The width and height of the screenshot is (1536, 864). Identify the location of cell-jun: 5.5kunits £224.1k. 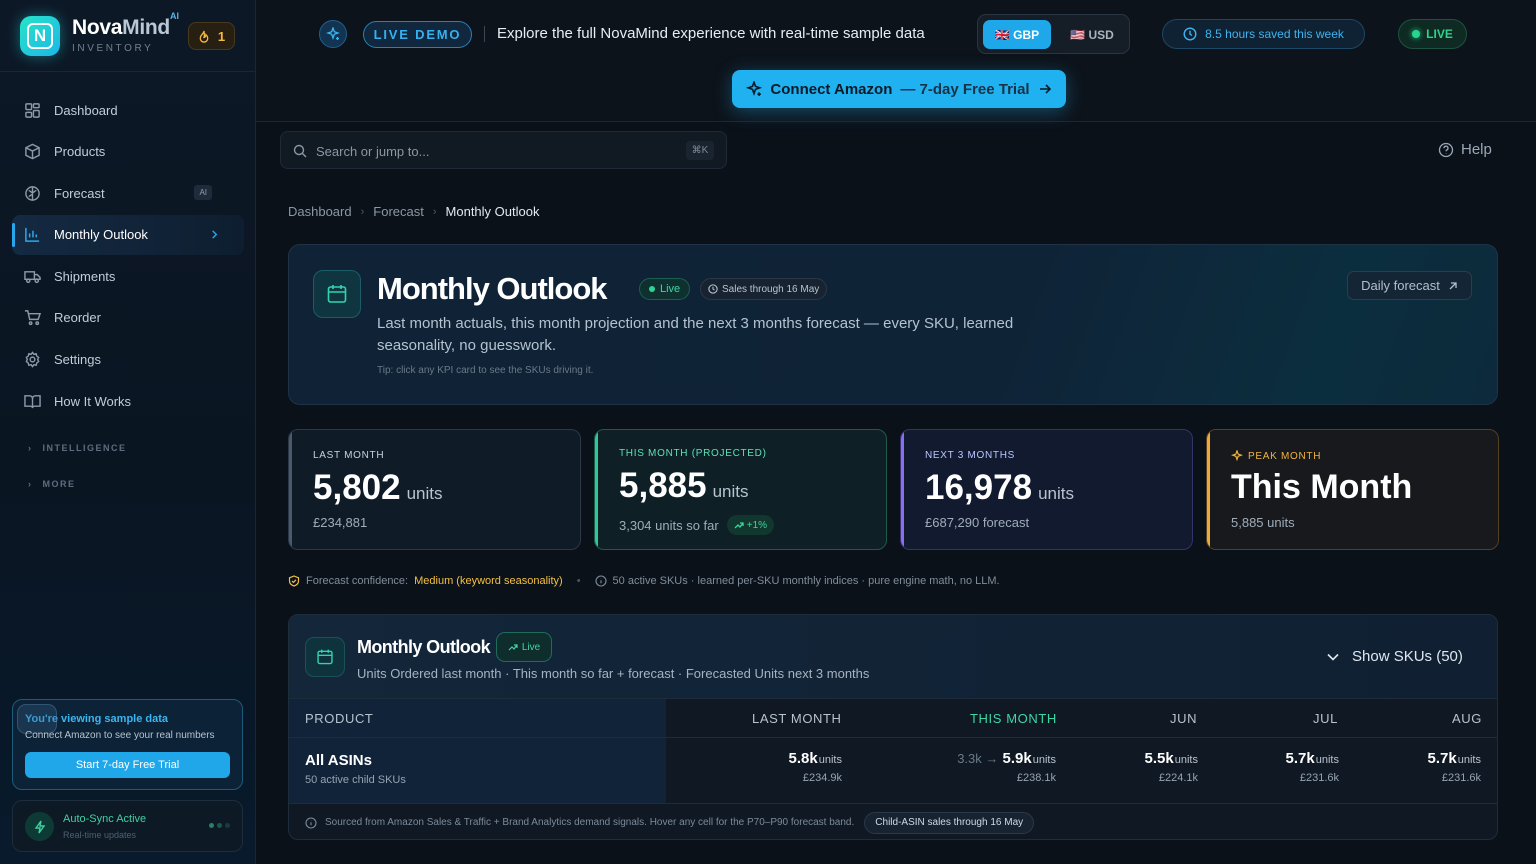
(1171, 767).